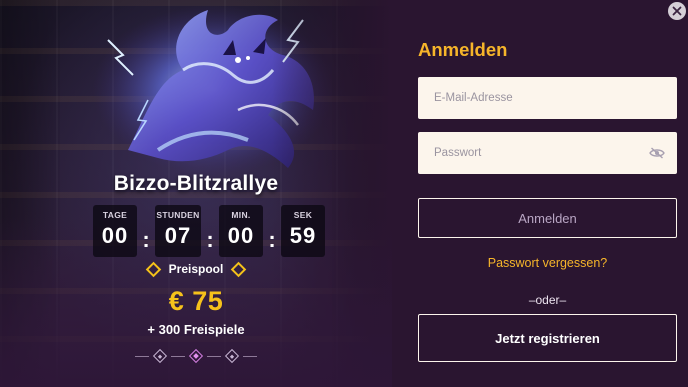  What do you see at coordinates (303, 235) in the screenshot?
I see `countdown-seconds-value: 59` at bounding box center [303, 235].